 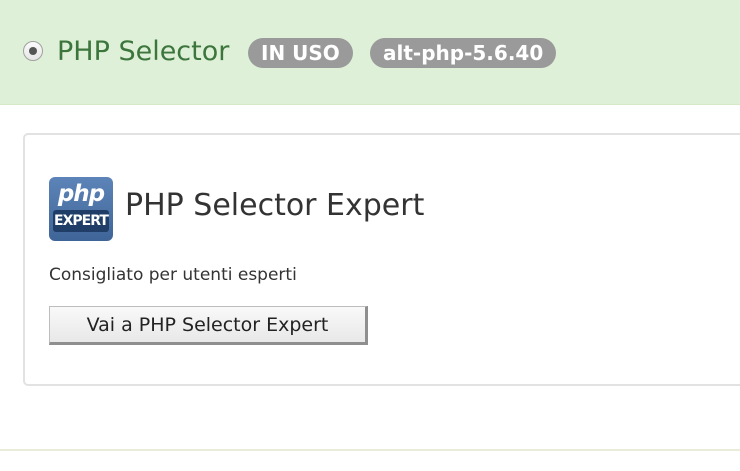 What do you see at coordinates (81, 194) in the screenshot?
I see `logo-php-text: php` at bounding box center [81, 194].